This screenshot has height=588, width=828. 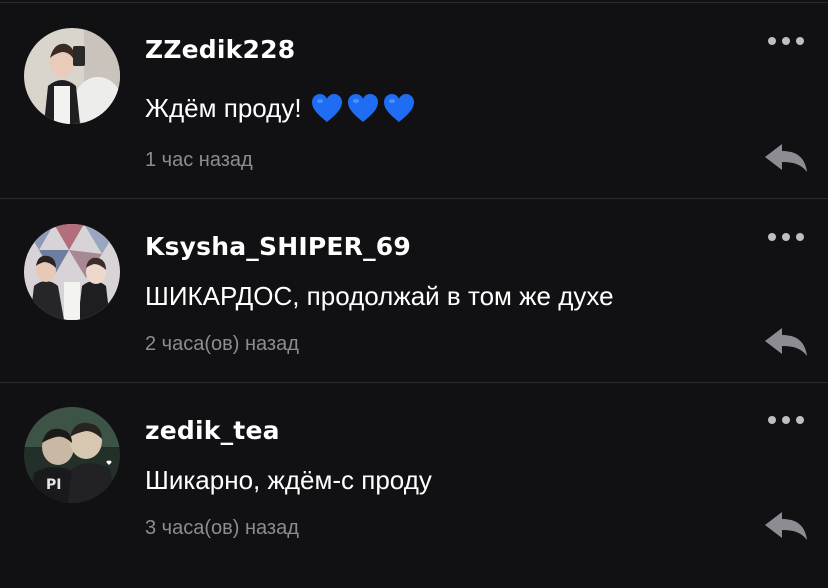 I want to click on comment-text-content: Шикарно, ждём-с проду, so click(x=288, y=480).